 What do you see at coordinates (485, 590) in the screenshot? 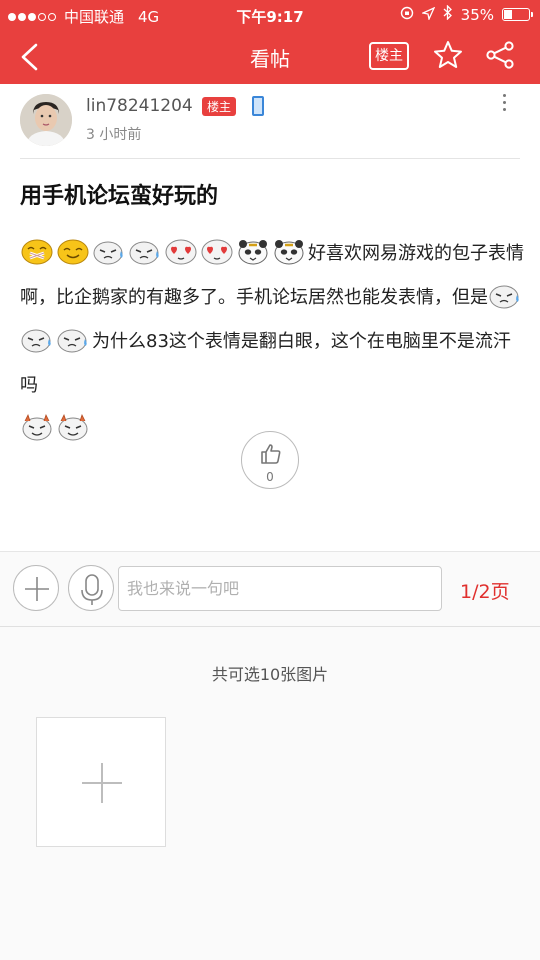
I see `page-indicator: 1/2页` at bounding box center [485, 590].